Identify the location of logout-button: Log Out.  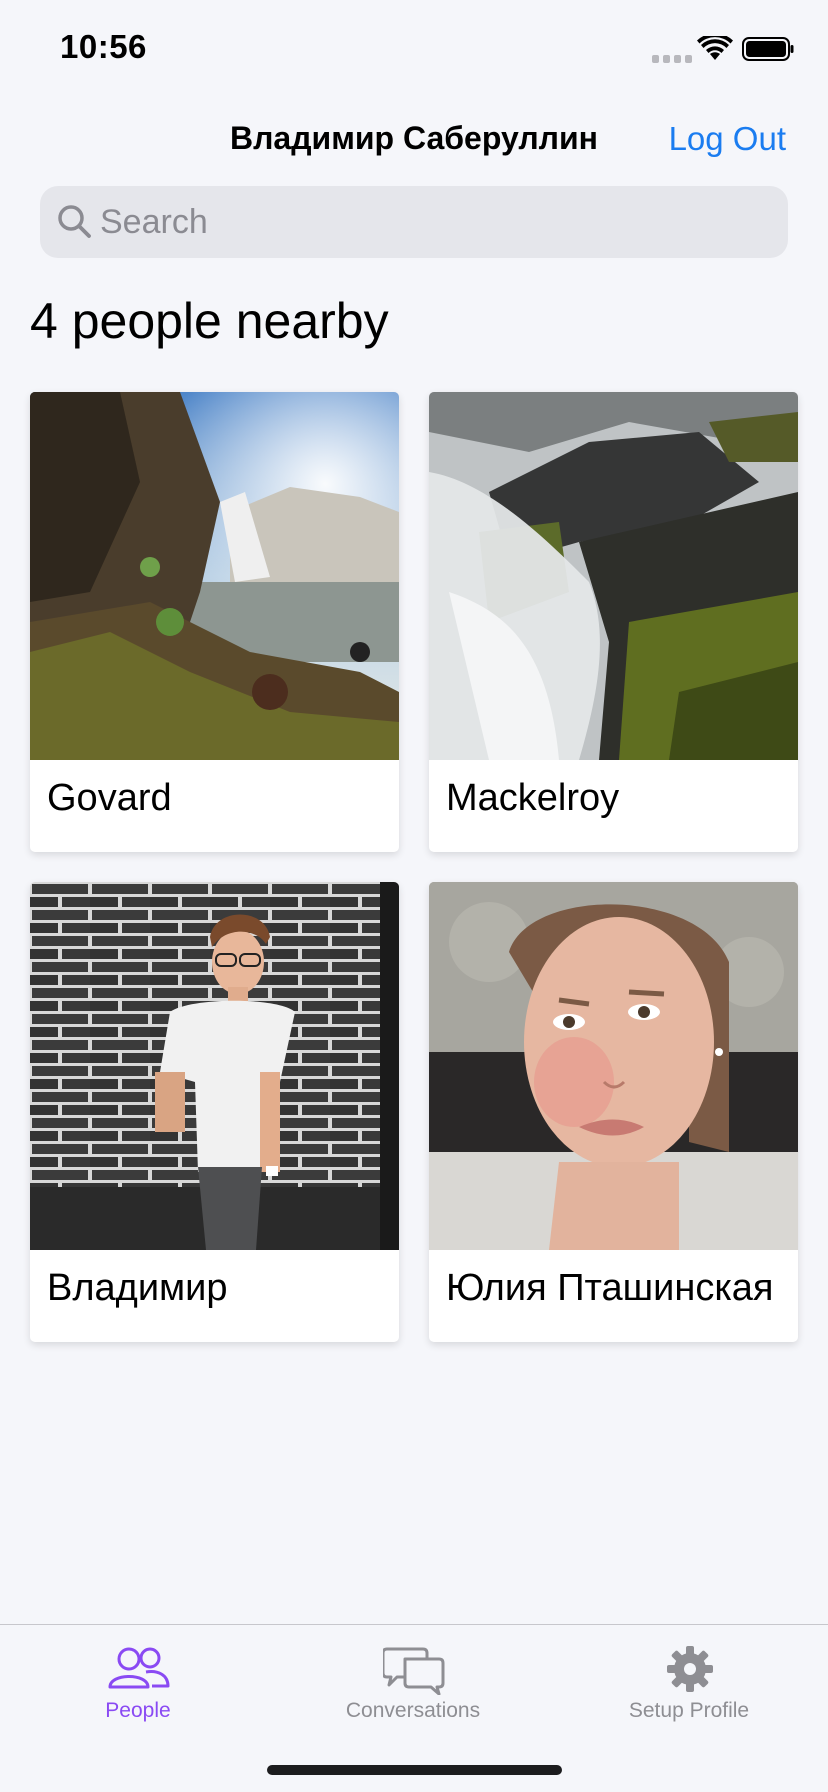
(727, 139).